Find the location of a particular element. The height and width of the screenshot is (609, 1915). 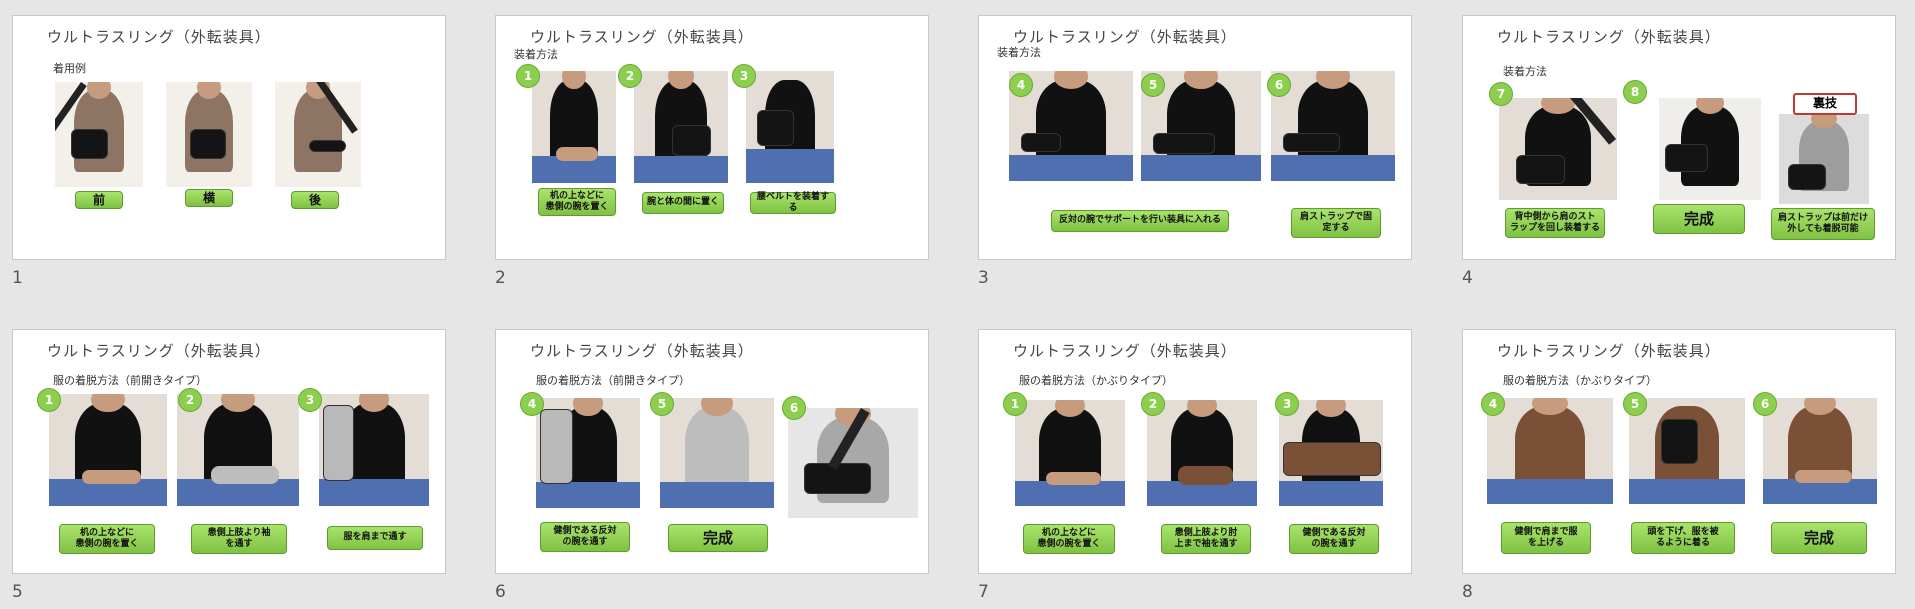

step-badge-7: 7 is located at coordinates (1501, 94).